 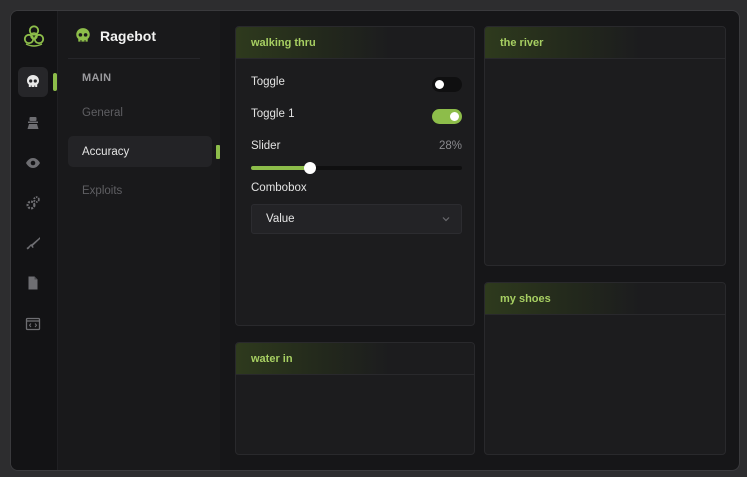 What do you see at coordinates (310, 168) in the screenshot?
I see `slider-handle` at bounding box center [310, 168].